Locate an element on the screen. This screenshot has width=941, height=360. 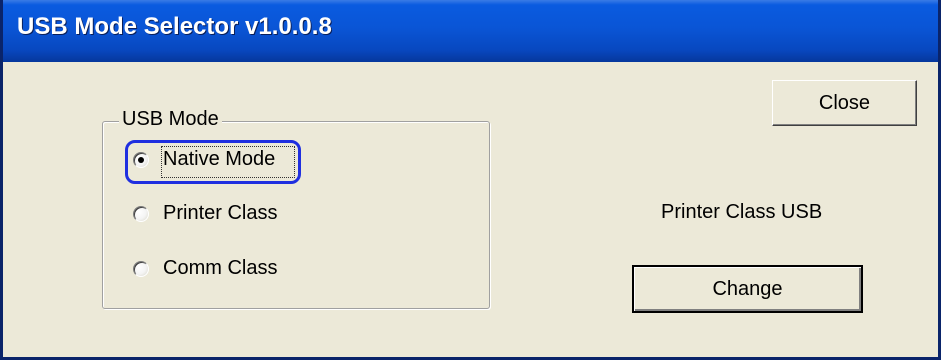
radio-comm-class-label: Comm Class is located at coordinates (220, 268).